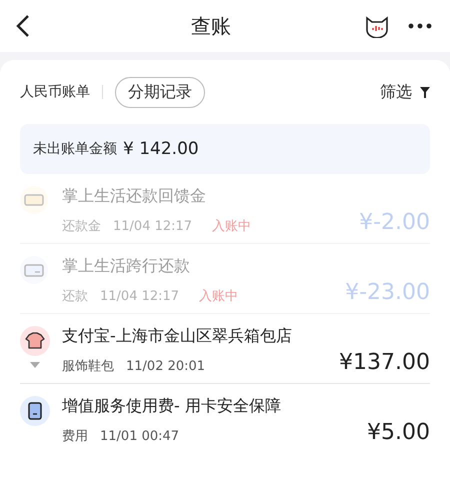 This screenshot has height=485, width=450. I want to click on transaction-amount: ¥-2.00, so click(394, 222).